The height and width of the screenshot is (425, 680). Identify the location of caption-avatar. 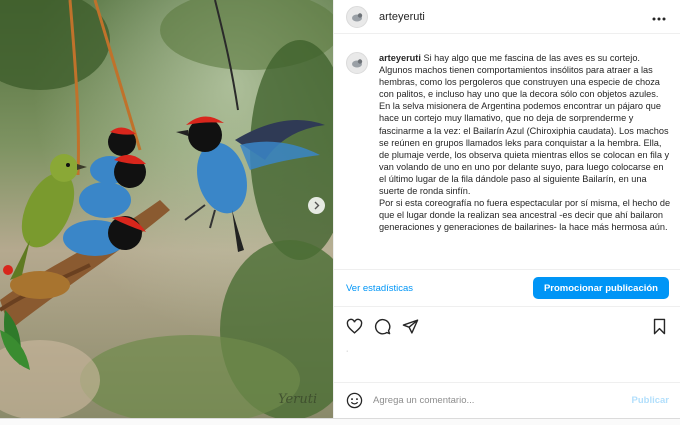
(357, 63).